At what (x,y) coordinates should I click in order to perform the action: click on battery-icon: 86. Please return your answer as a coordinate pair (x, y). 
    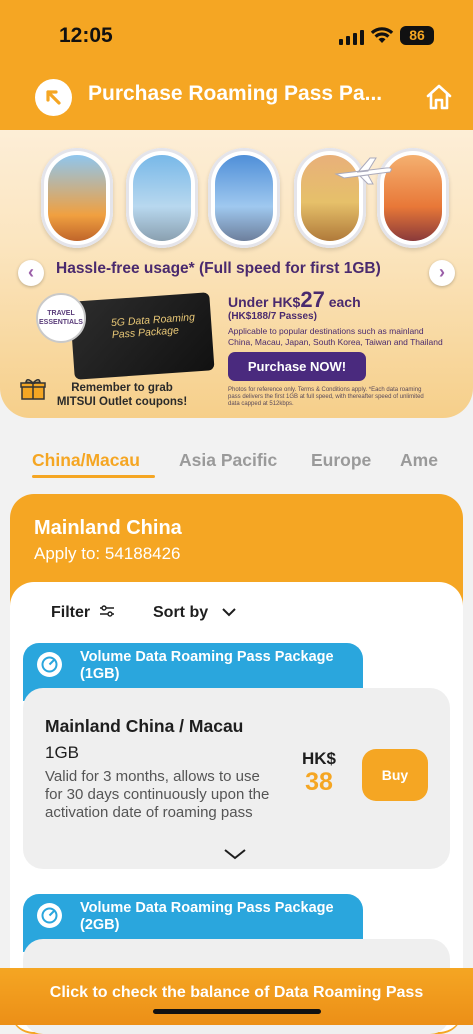
    Looking at the image, I should click on (417, 35).